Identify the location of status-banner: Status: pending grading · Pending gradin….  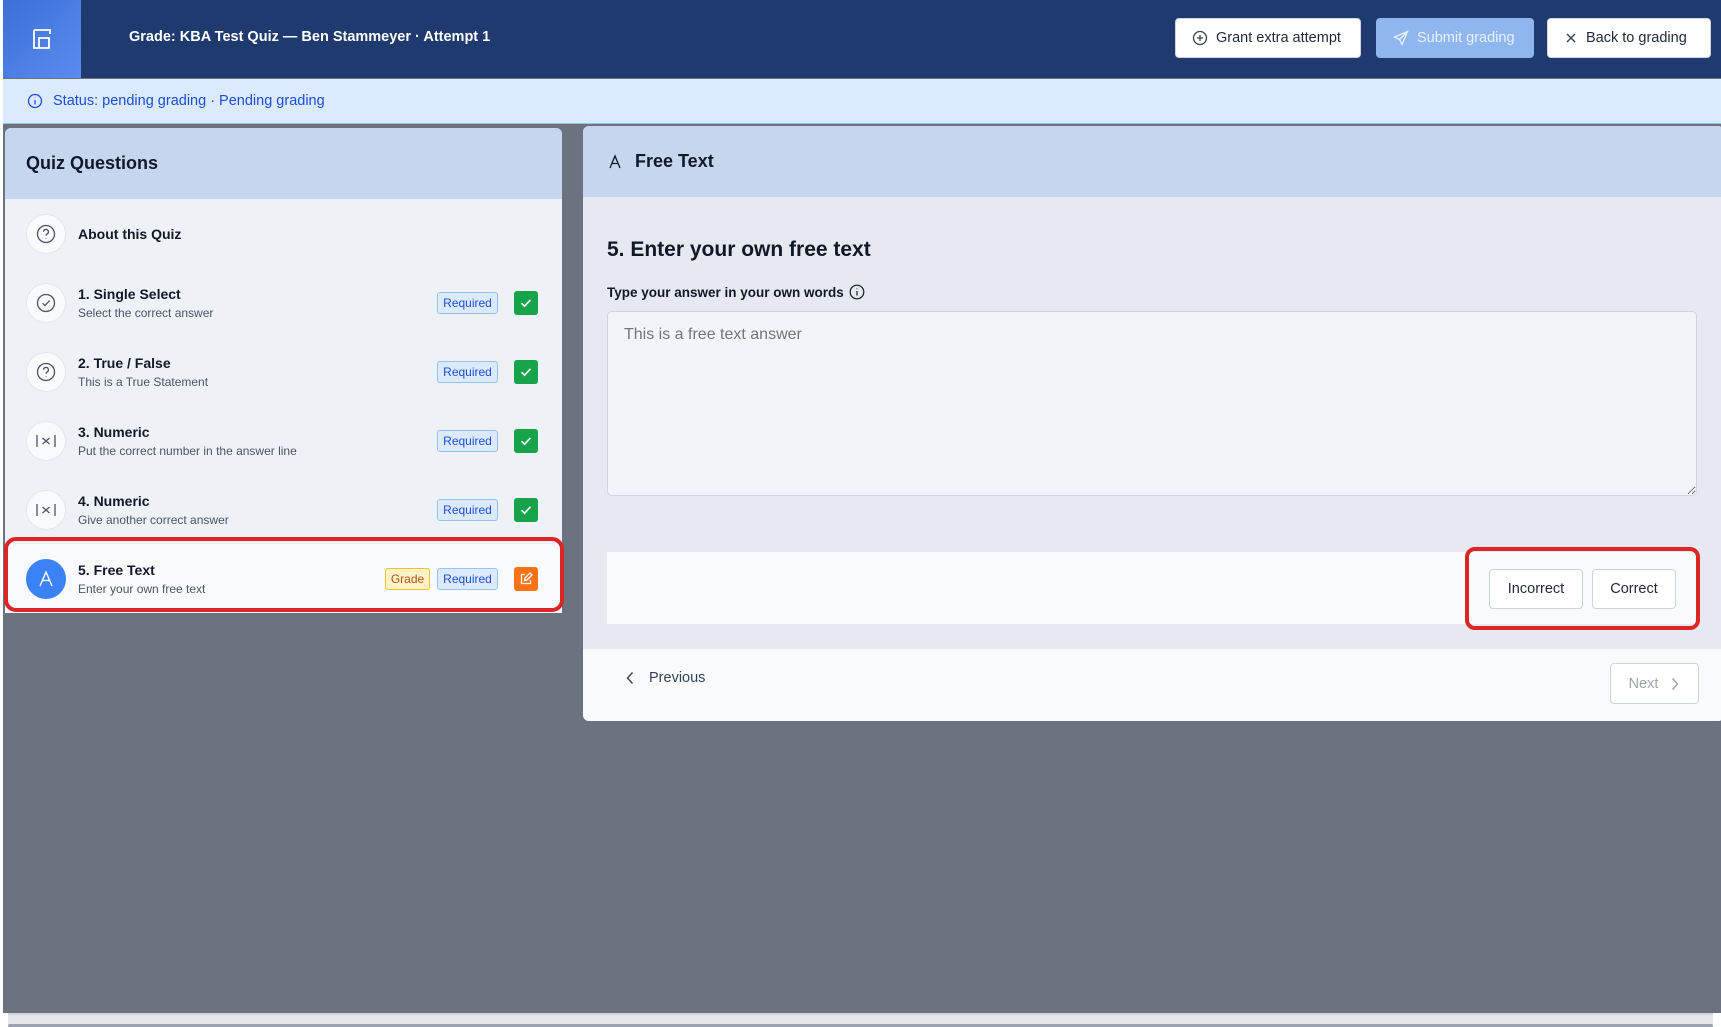
(862, 101).